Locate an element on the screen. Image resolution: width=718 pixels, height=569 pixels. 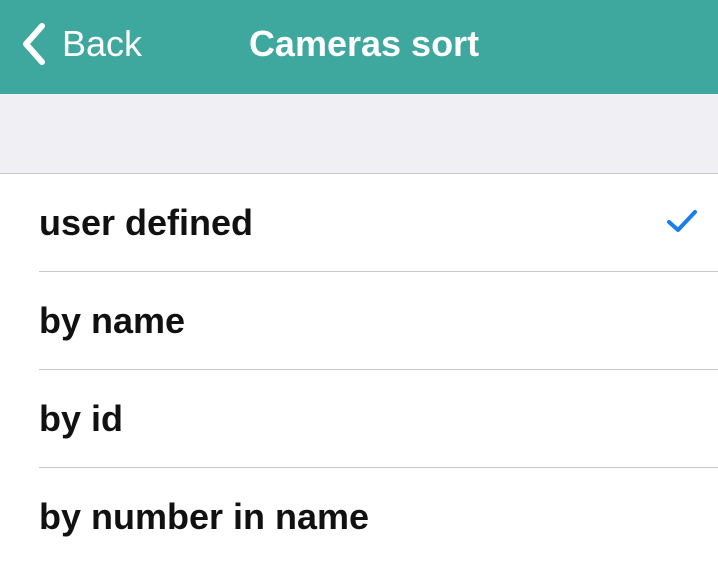
sort-option-label: by id is located at coordinates (81, 418).